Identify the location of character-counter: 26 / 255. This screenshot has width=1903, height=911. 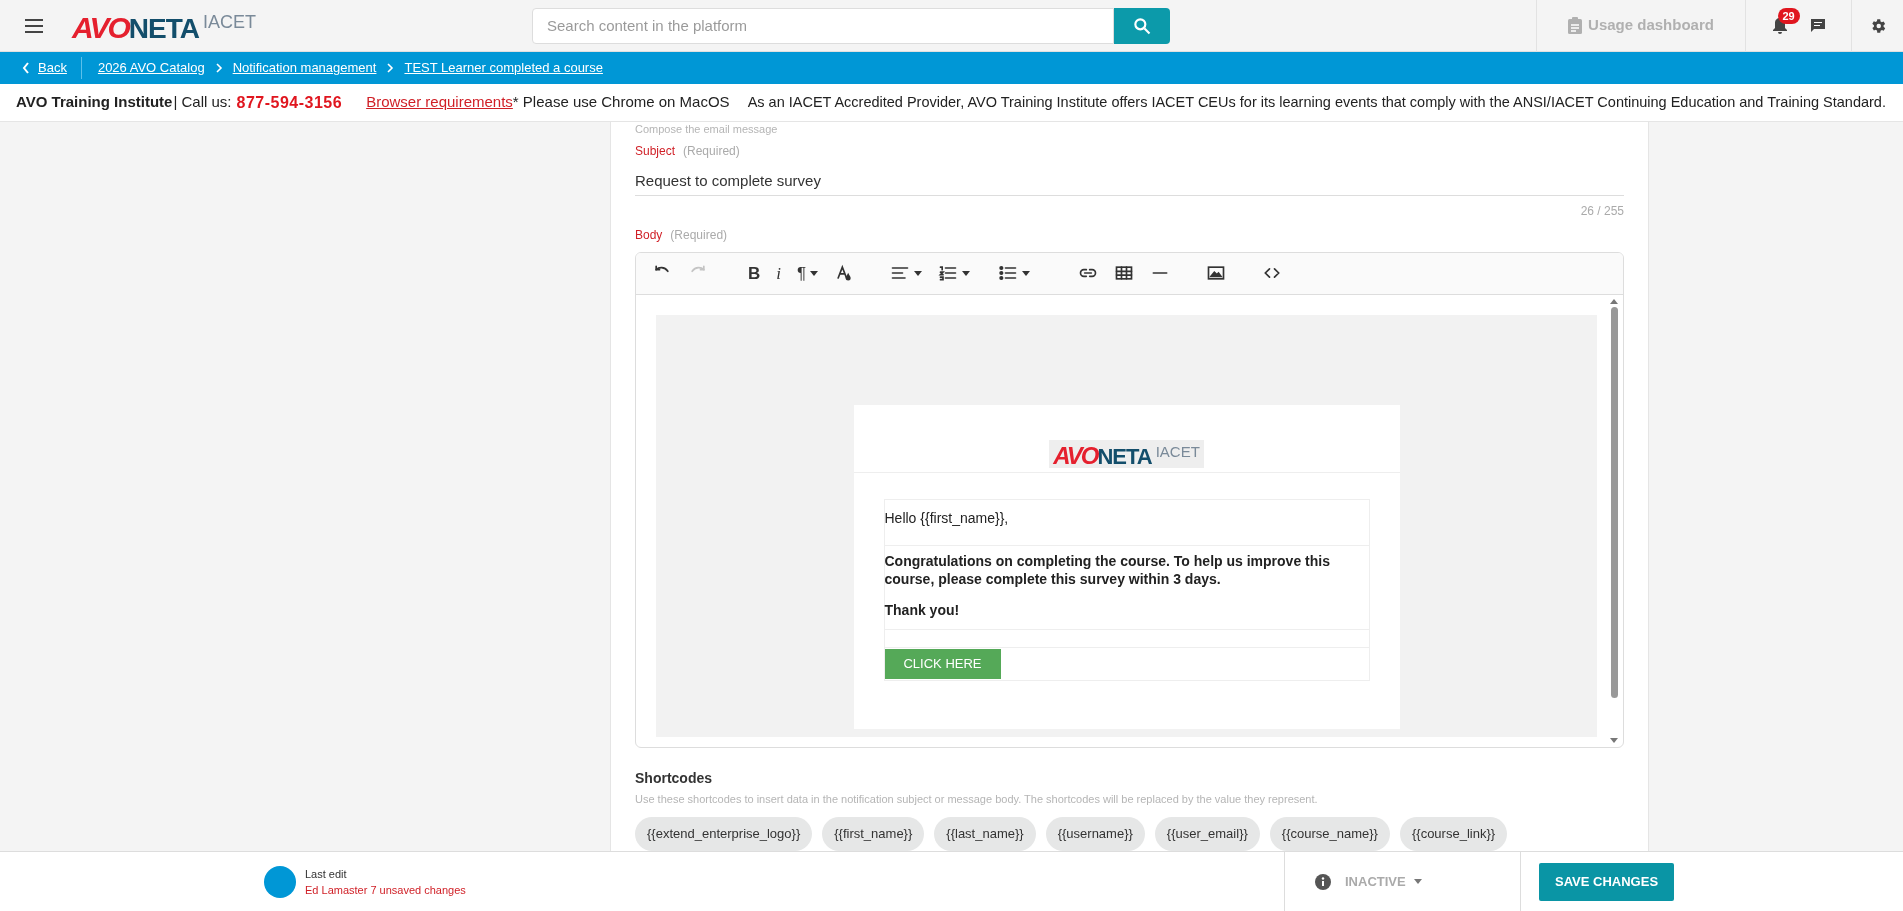
(1602, 211).